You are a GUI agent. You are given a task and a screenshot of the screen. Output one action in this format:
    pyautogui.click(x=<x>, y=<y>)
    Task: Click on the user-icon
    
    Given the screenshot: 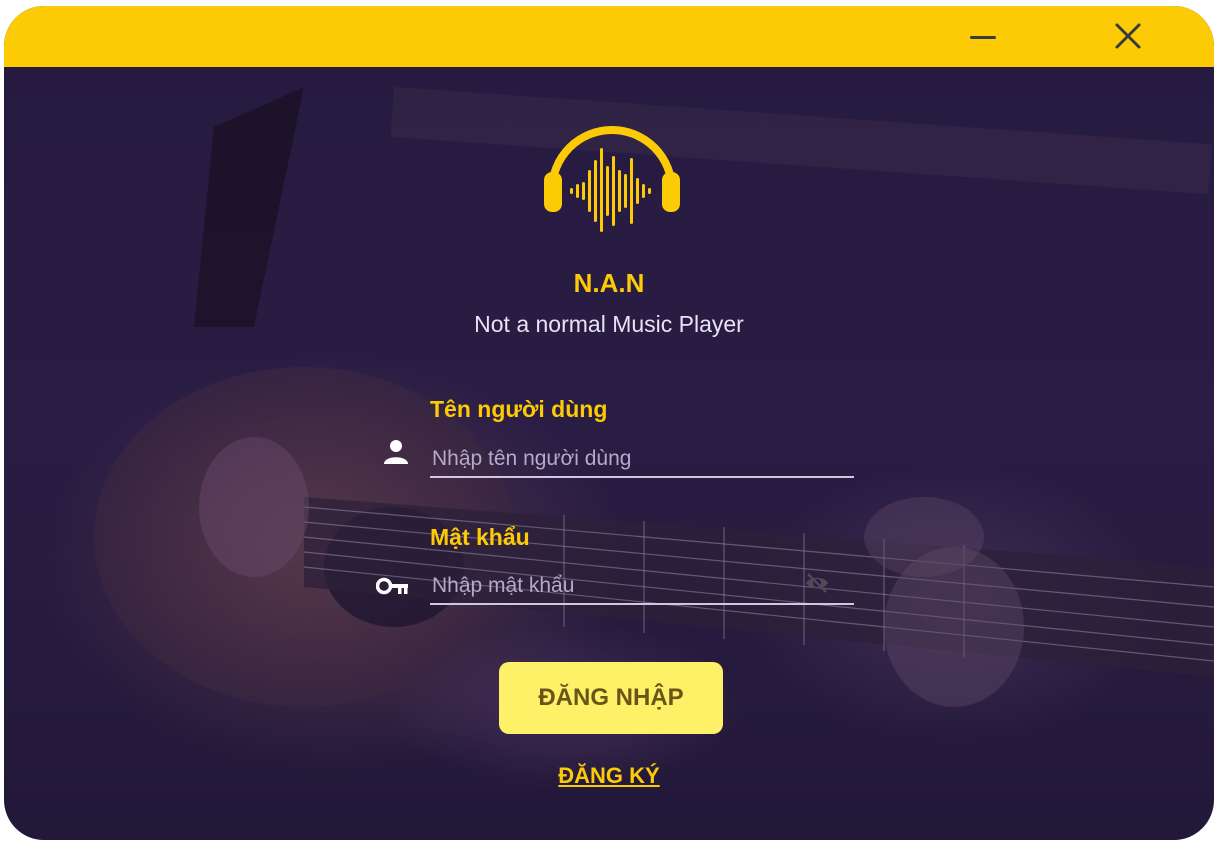 What is the action you would take?
    pyautogui.click(x=396, y=452)
    